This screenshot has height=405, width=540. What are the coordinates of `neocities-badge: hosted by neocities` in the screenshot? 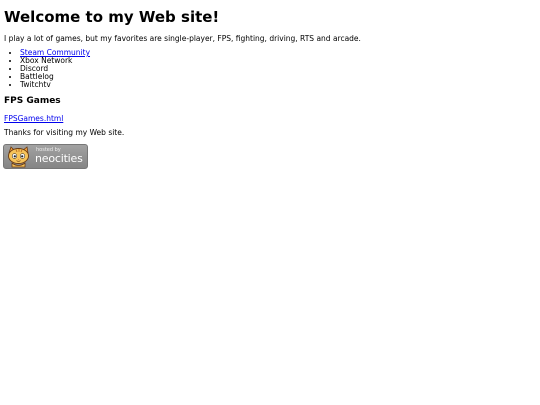 It's located at (45, 156).